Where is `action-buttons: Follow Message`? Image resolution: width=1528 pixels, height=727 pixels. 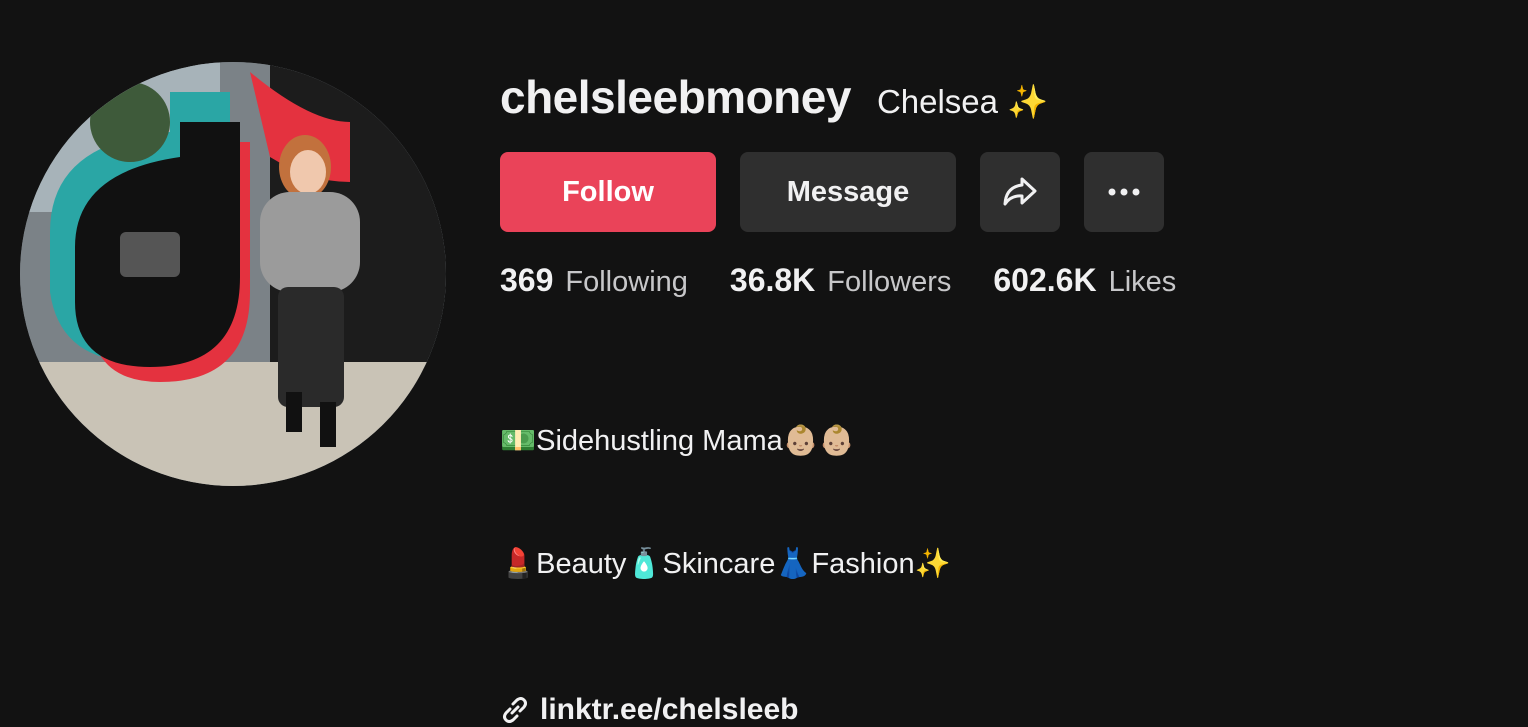 action-buttons: Follow Message is located at coordinates (980, 192).